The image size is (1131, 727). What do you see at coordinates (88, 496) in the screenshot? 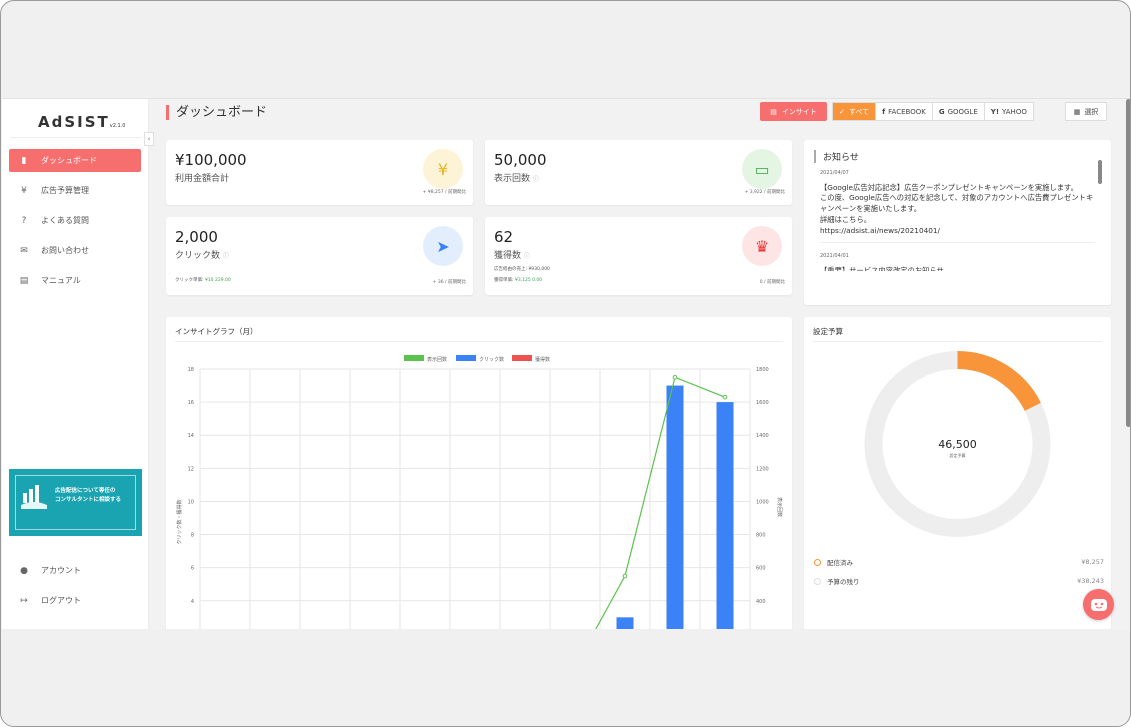
I see `banner-text: 広告配信について専任の コンサルタントに相談する` at bounding box center [88, 496].